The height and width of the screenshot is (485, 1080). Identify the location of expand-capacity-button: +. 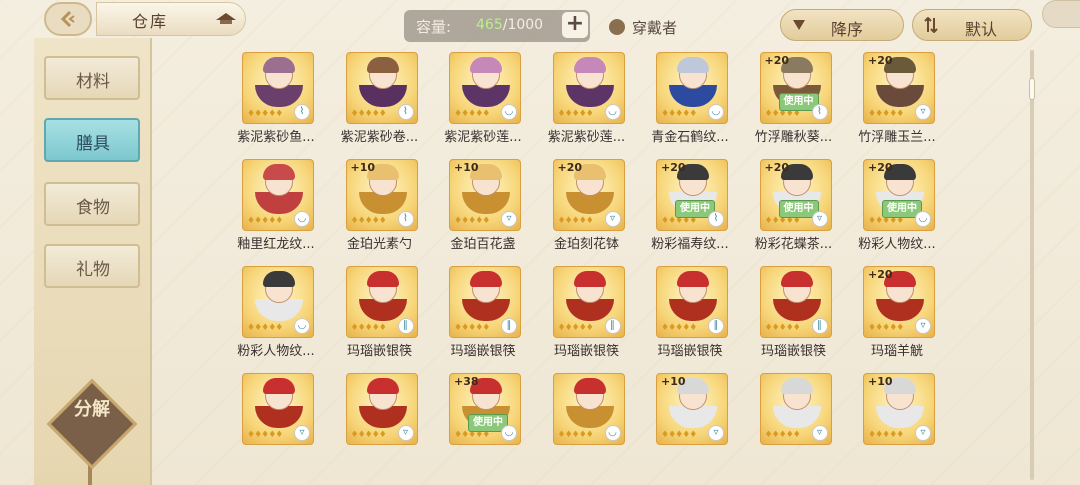
(575, 25).